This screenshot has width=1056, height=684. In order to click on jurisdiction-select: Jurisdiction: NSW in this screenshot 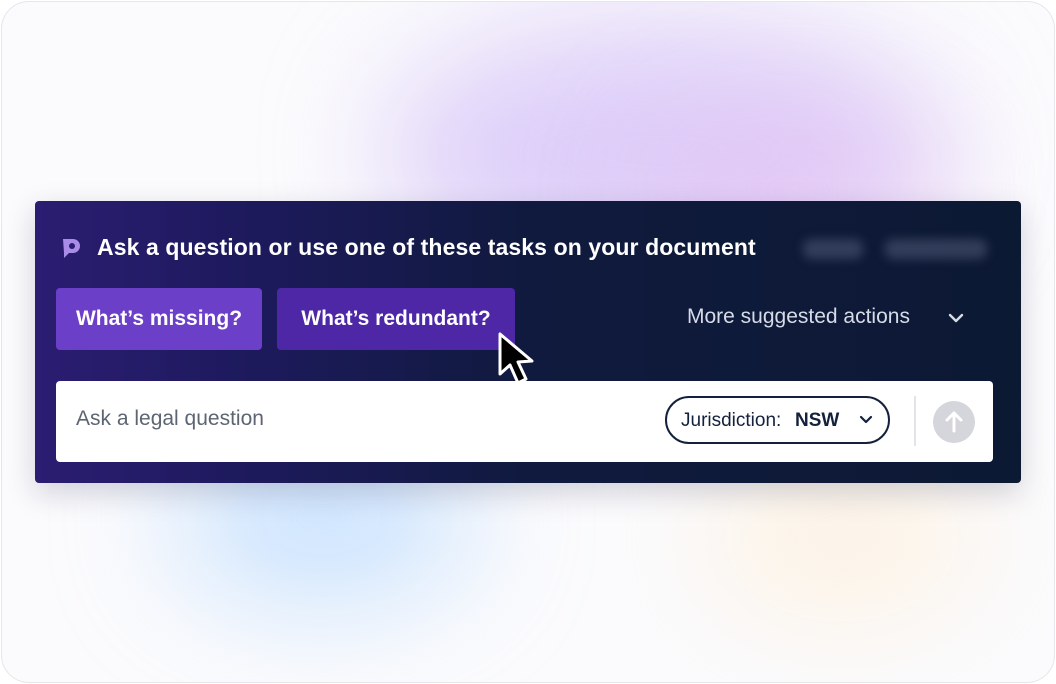, I will do `click(777, 420)`.